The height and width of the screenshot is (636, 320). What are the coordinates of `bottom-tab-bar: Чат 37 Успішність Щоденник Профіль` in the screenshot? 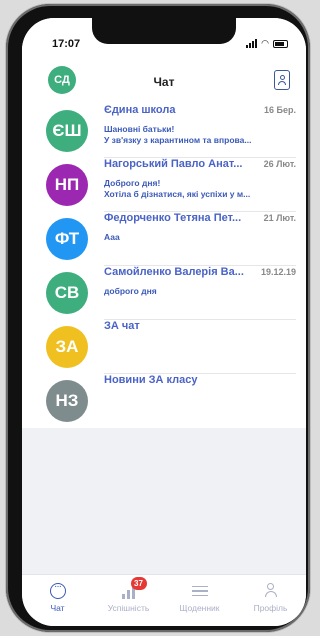 It's located at (164, 600).